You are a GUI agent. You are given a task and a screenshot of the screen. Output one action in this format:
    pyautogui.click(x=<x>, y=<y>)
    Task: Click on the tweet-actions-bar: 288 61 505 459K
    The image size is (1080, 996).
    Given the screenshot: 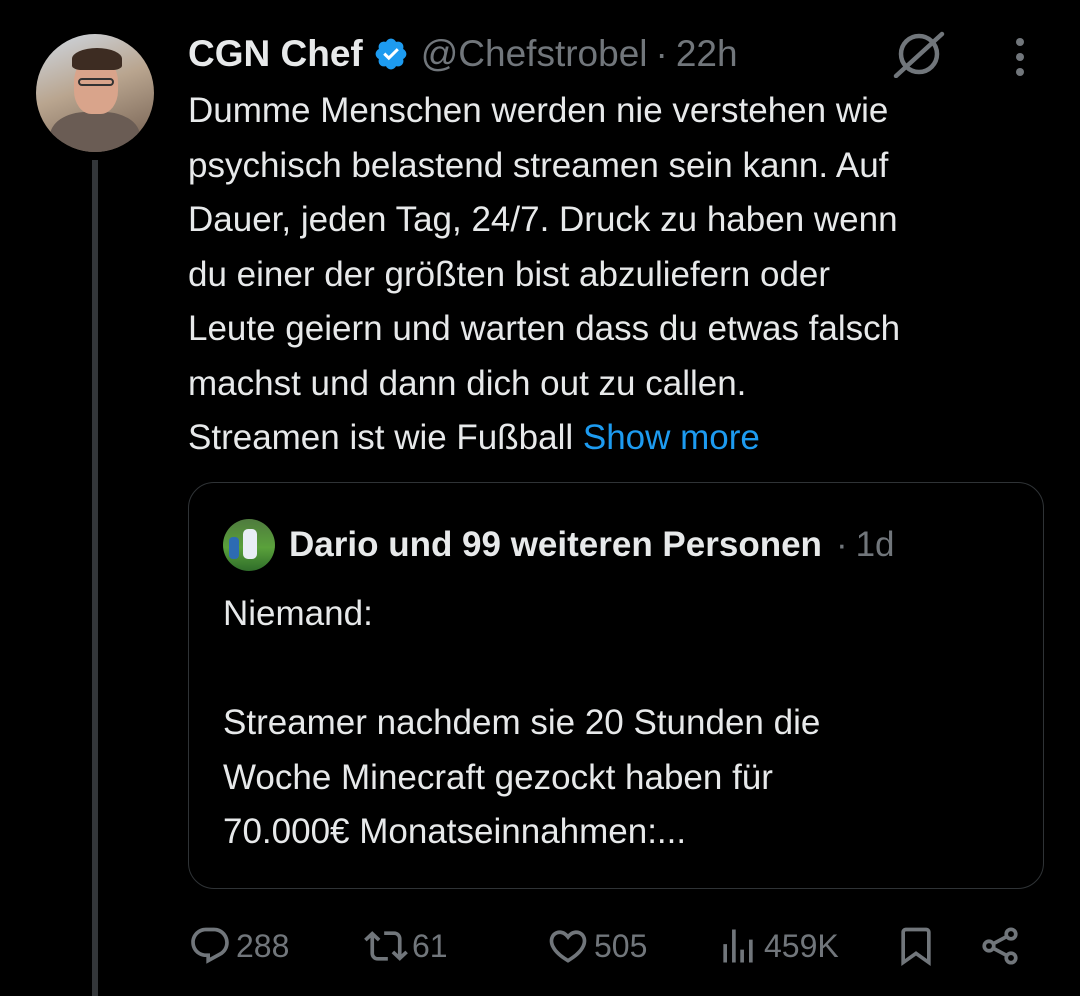 What is the action you would take?
    pyautogui.click(x=608, y=946)
    